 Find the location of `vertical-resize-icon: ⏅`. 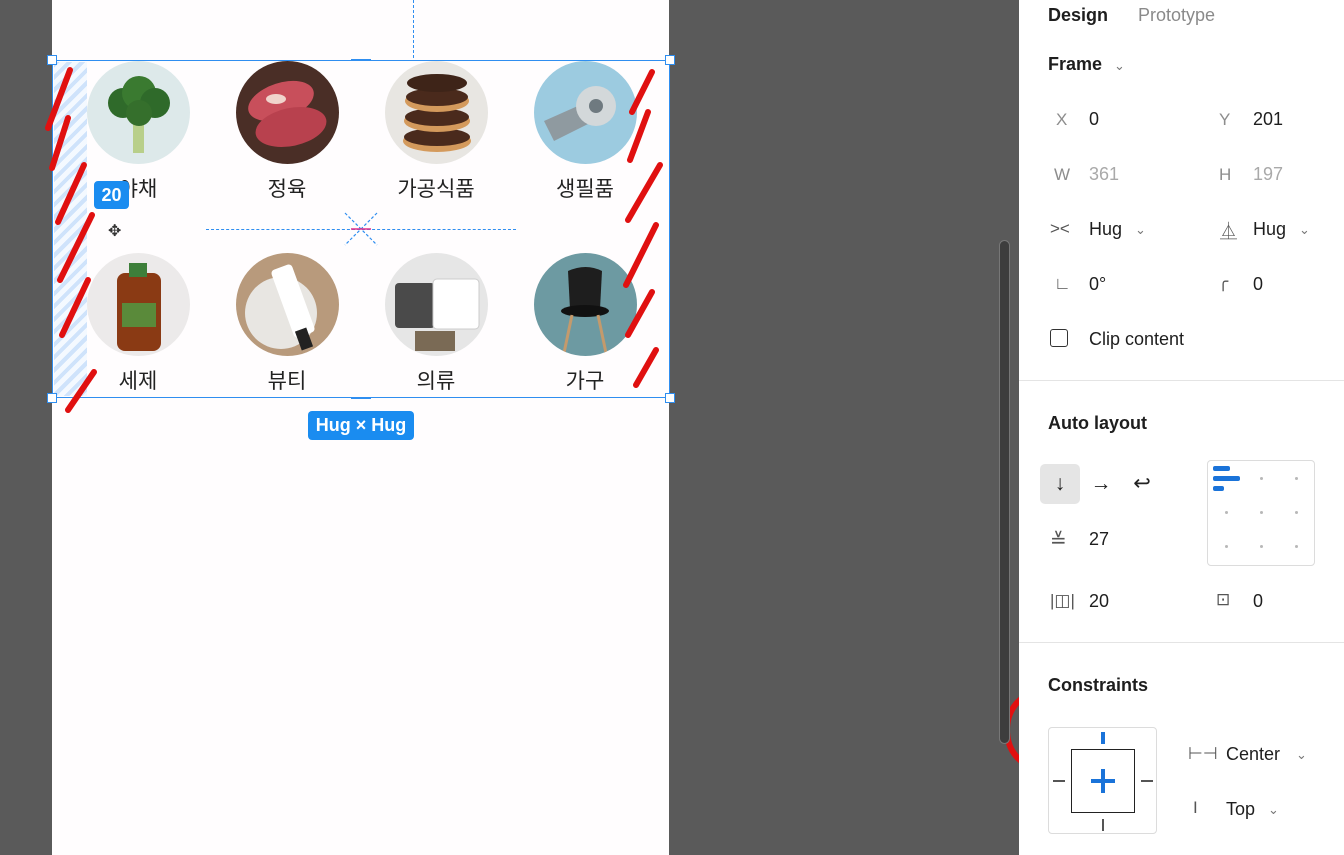

vertical-resize-icon: ⏅ is located at coordinates (1228, 231).